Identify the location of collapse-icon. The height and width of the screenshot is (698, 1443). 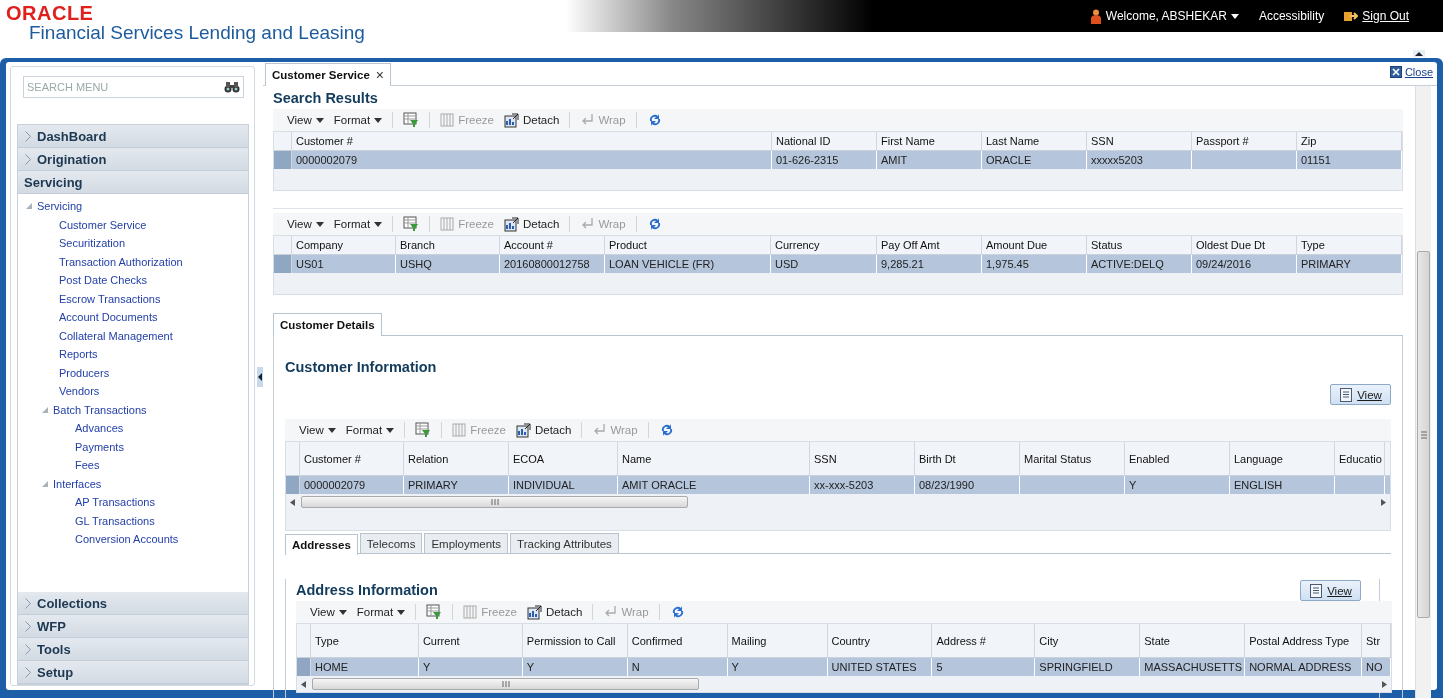
(1419, 53).